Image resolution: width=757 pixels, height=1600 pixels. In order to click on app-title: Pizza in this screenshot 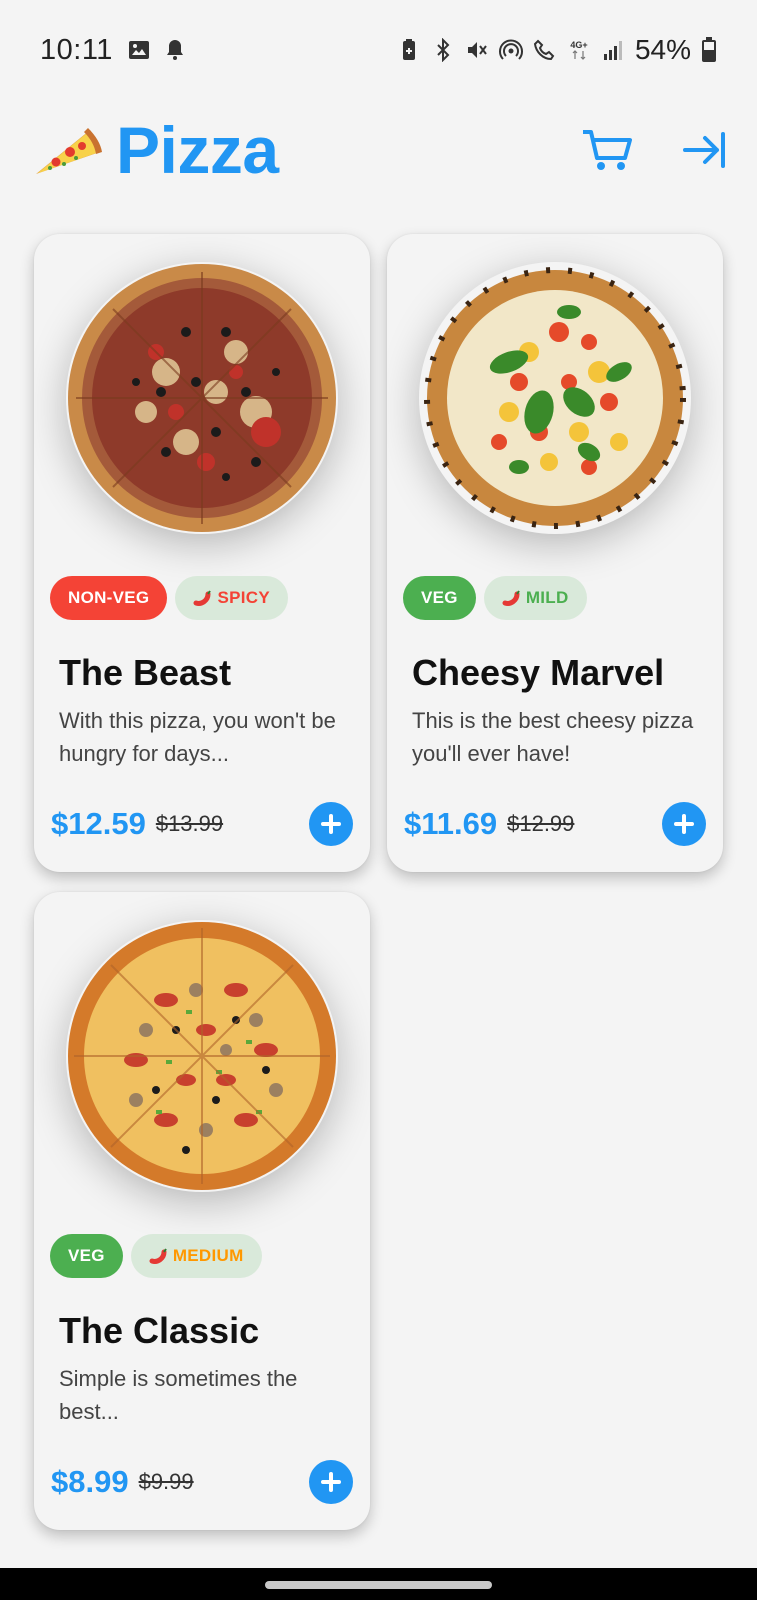, I will do `click(197, 150)`.